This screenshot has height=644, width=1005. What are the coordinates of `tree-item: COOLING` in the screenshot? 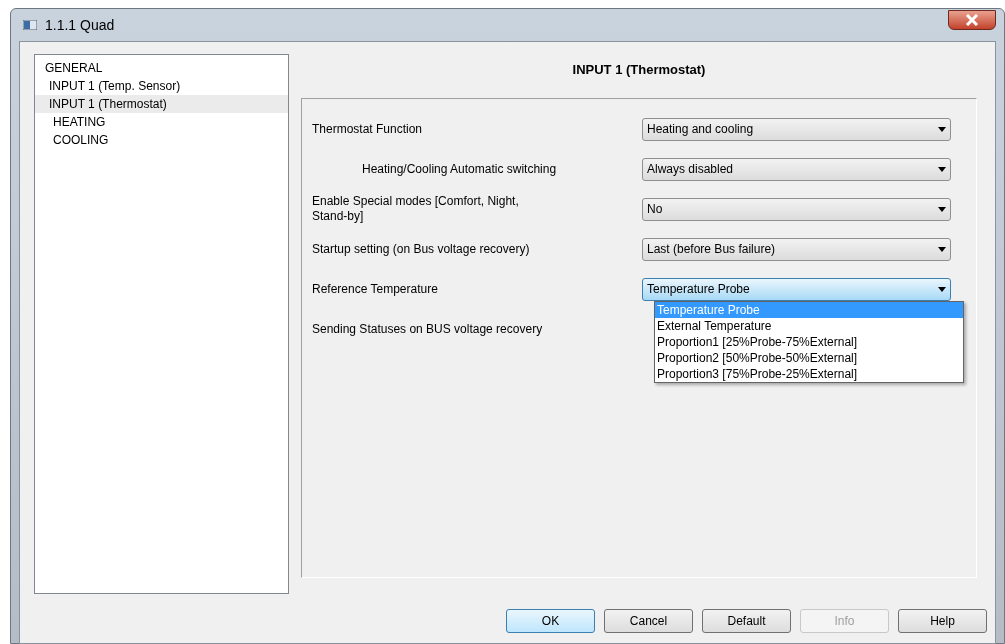 It's located at (161, 140).